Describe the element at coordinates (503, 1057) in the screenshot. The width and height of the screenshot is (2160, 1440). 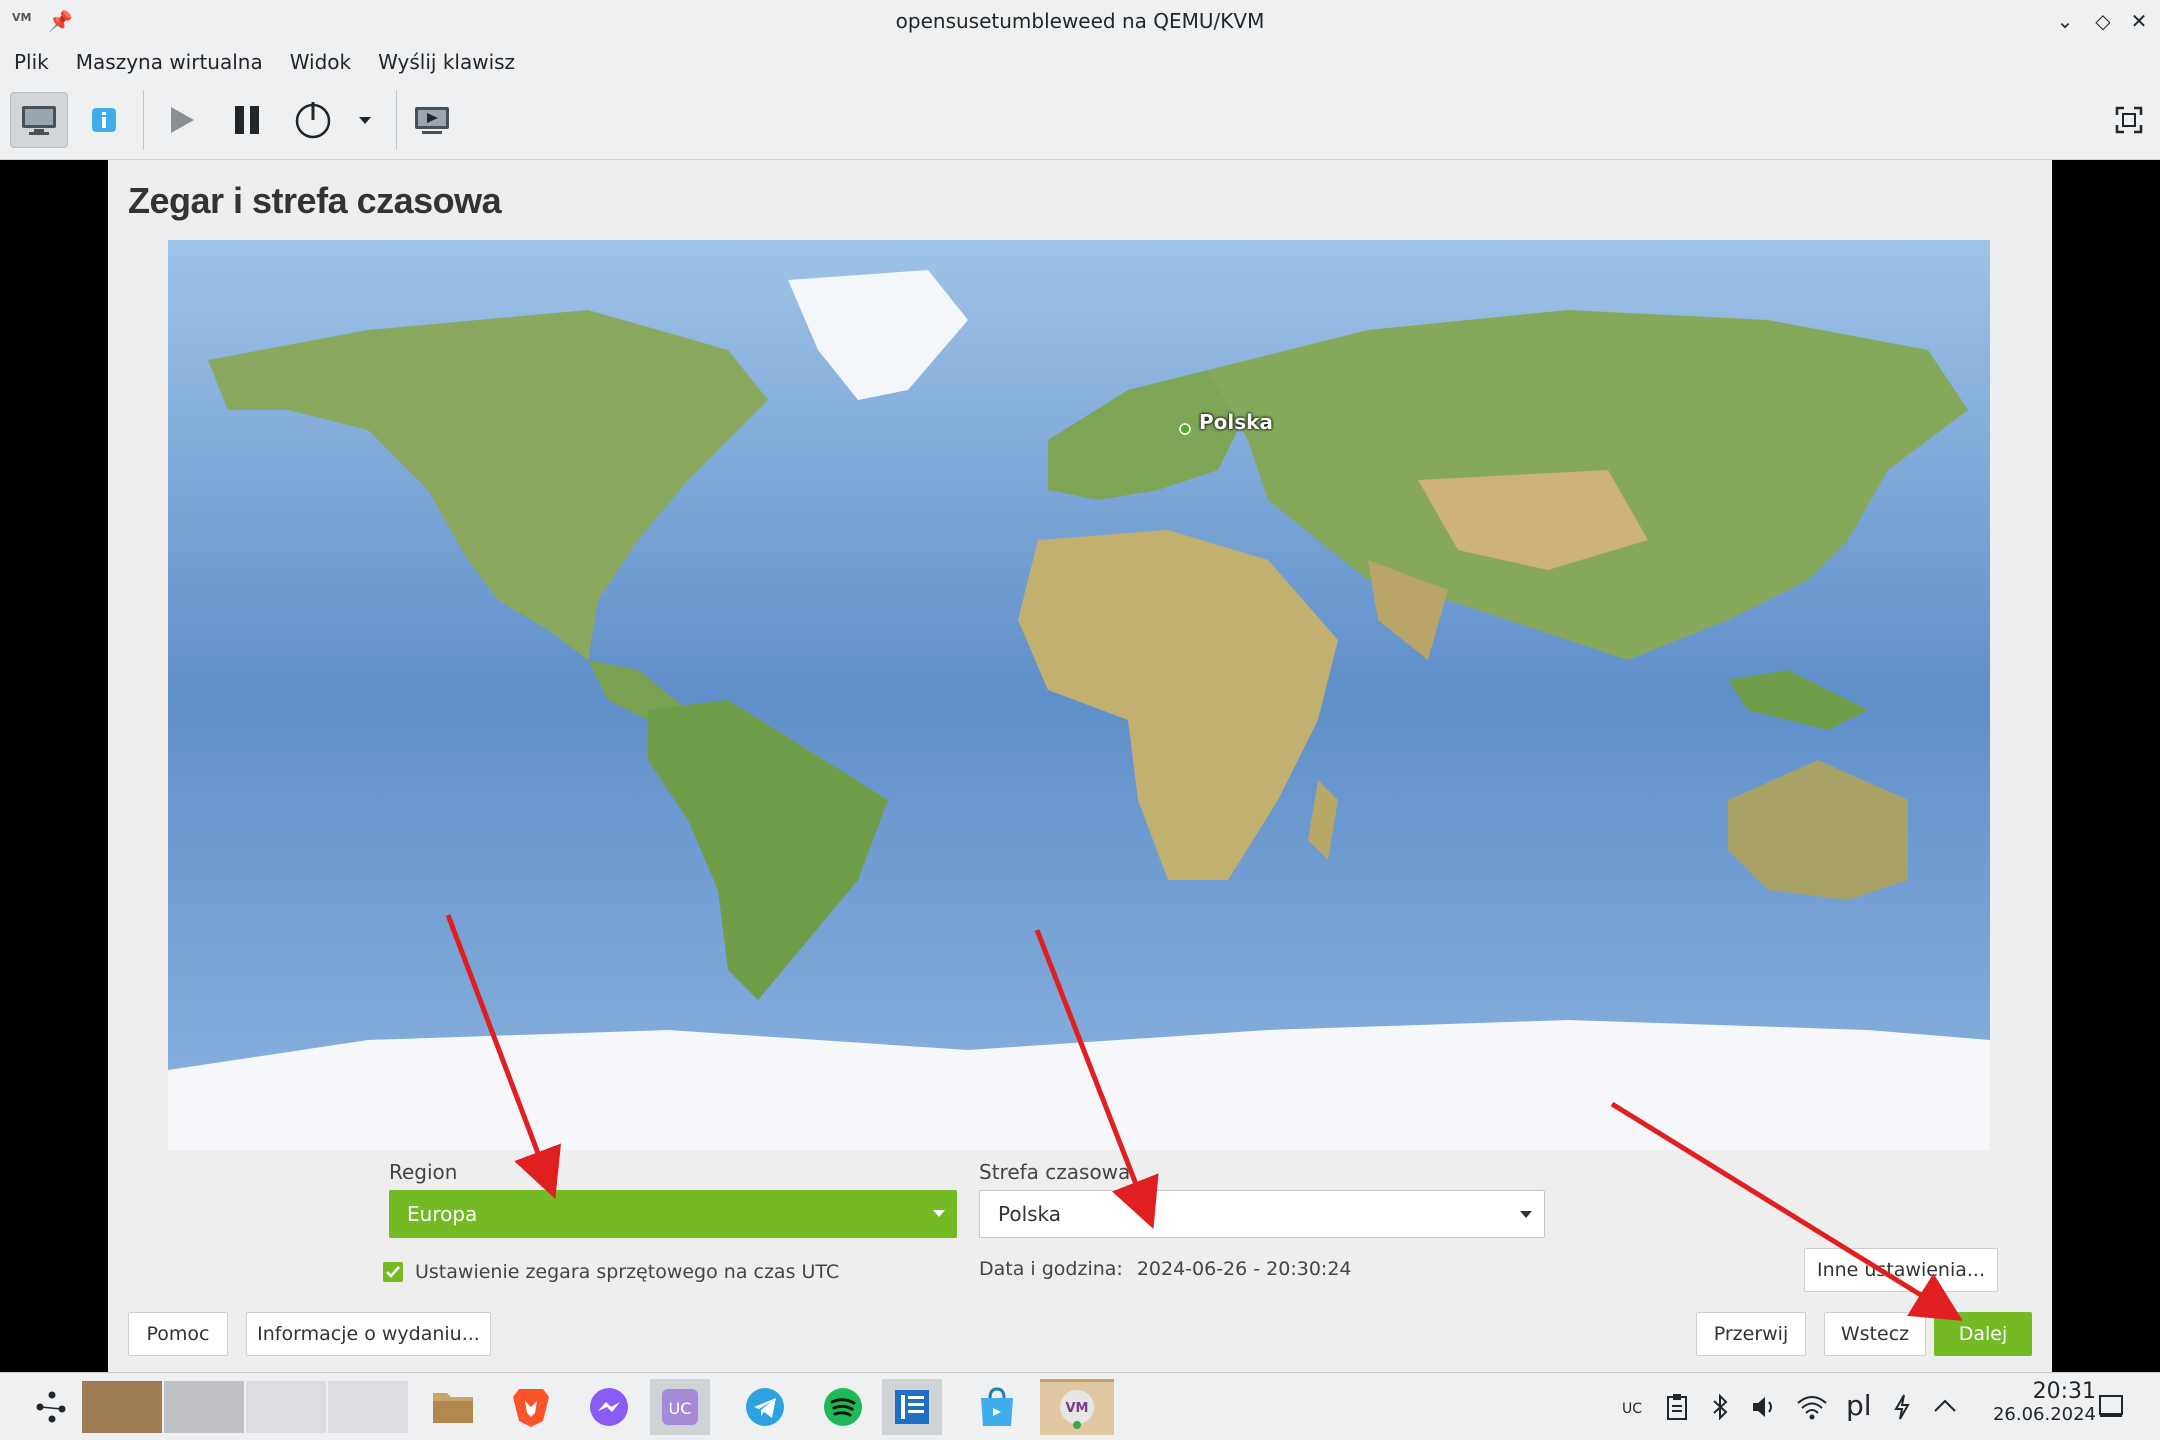
I see `arrow-to-region` at that location.